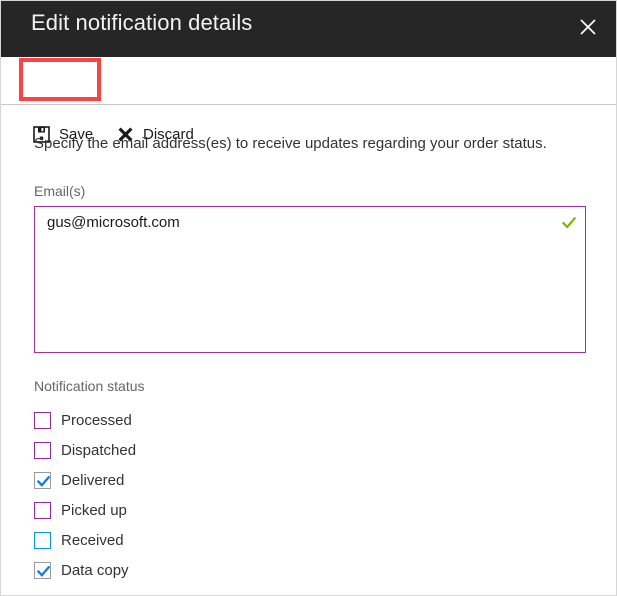 The image size is (617, 596). Describe the element at coordinates (308, 29) in the screenshot. I see `dialog-header: Edit notification details` at that location.